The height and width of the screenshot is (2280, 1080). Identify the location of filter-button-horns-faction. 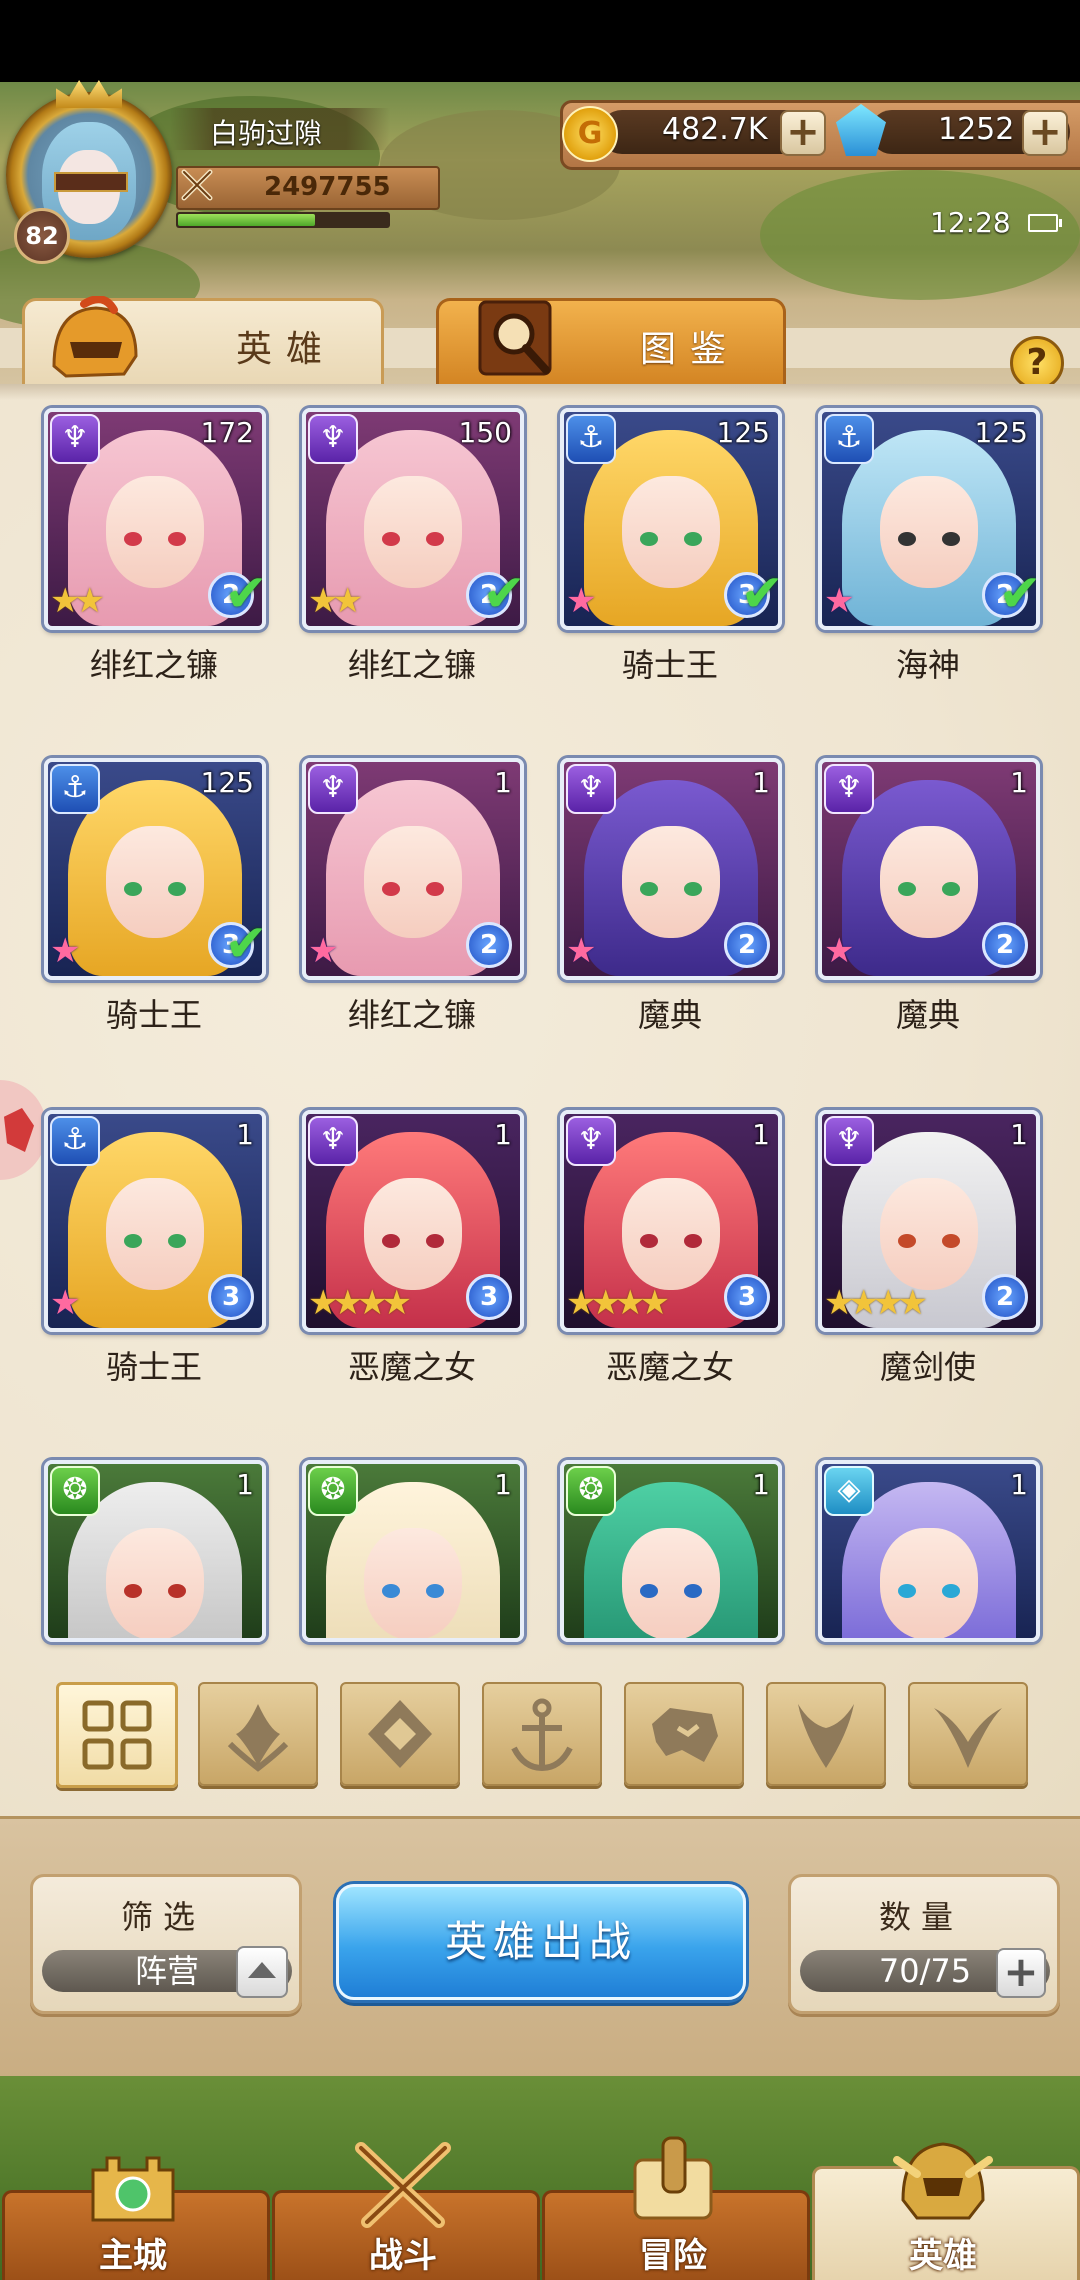
(968, 1734).